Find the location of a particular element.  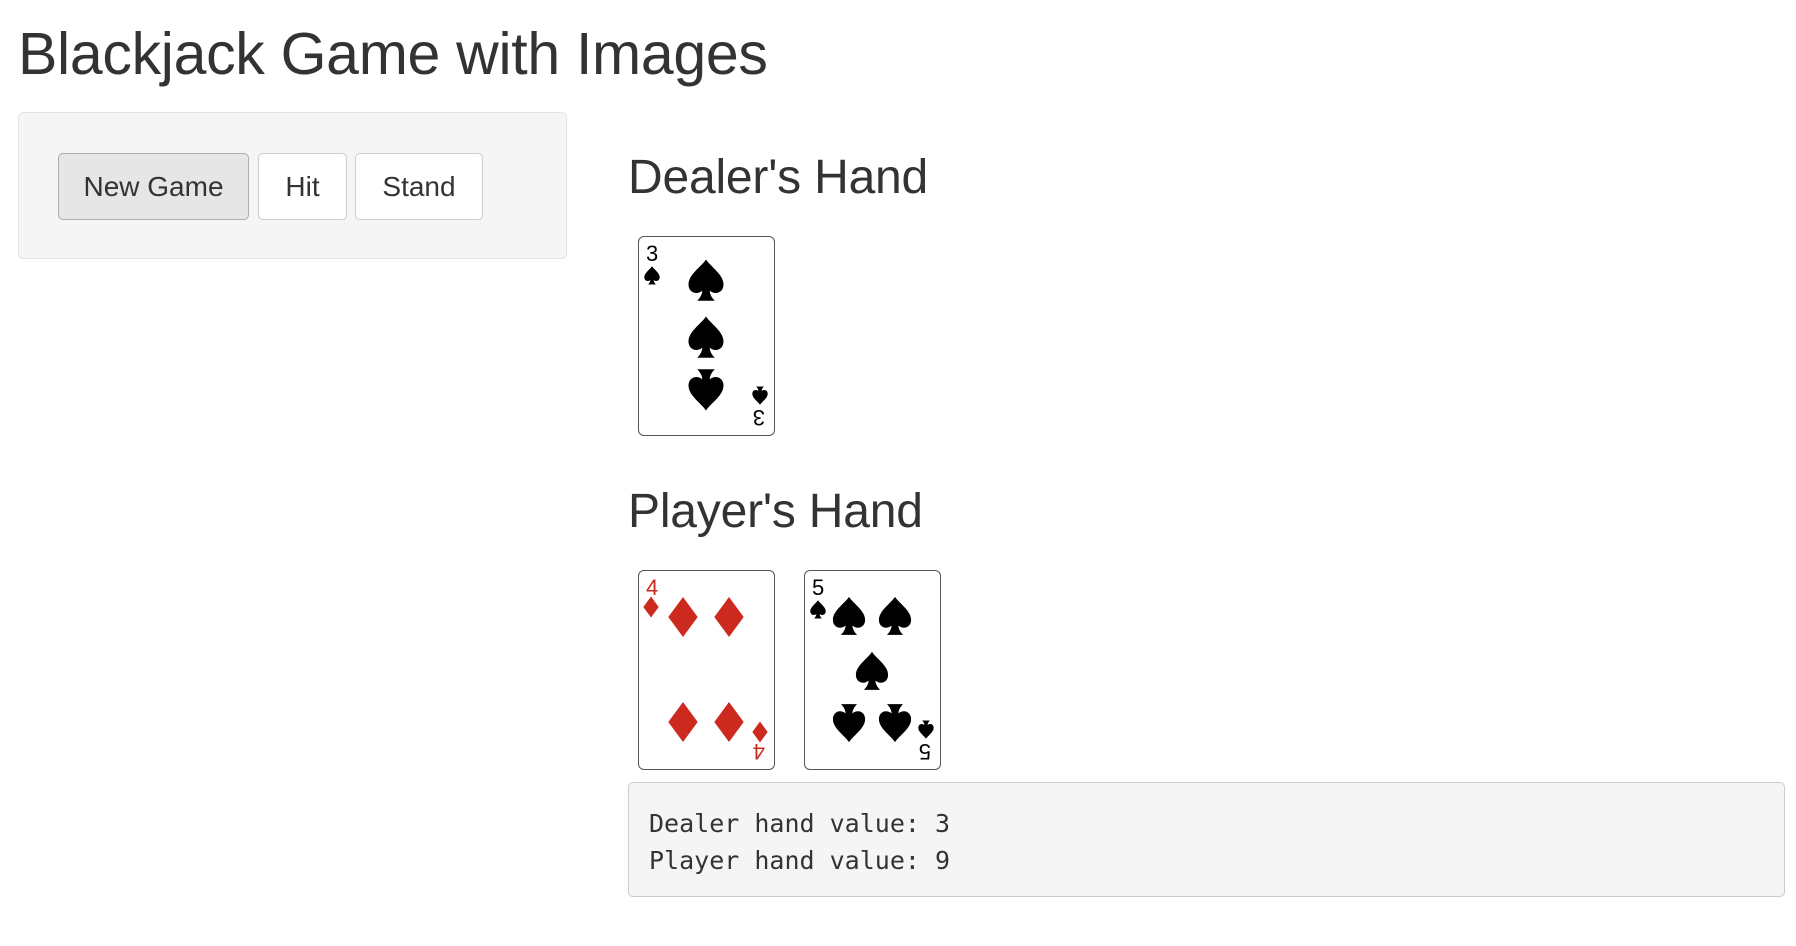

player-value-text: Player hand value: 9 is located at coordinates (800, 860).